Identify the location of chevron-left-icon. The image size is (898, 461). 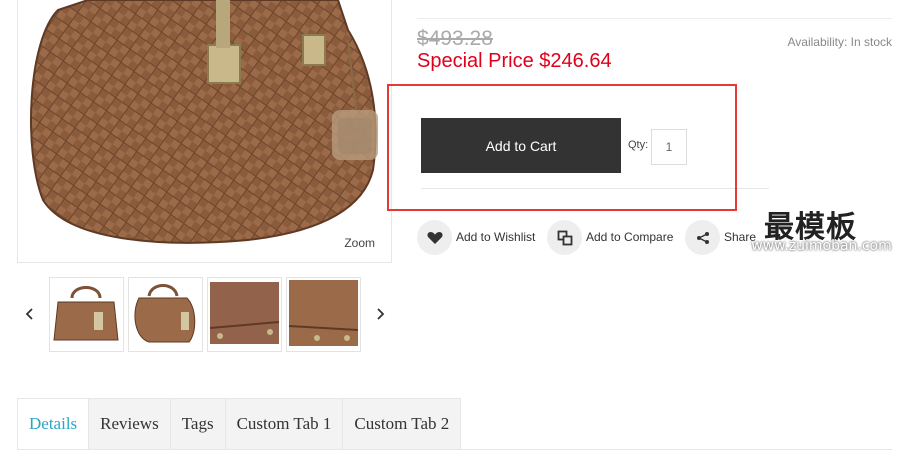
(29, 314).